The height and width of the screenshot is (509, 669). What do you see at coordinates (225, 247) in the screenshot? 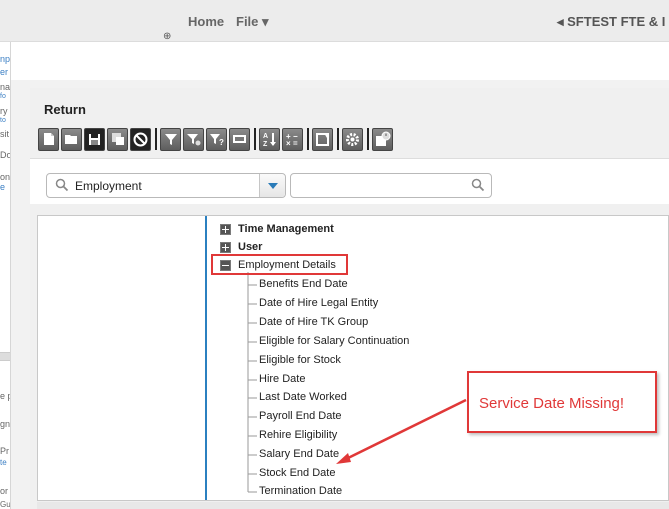
I see `expand-user-icon` at bounding box center [225, 247].